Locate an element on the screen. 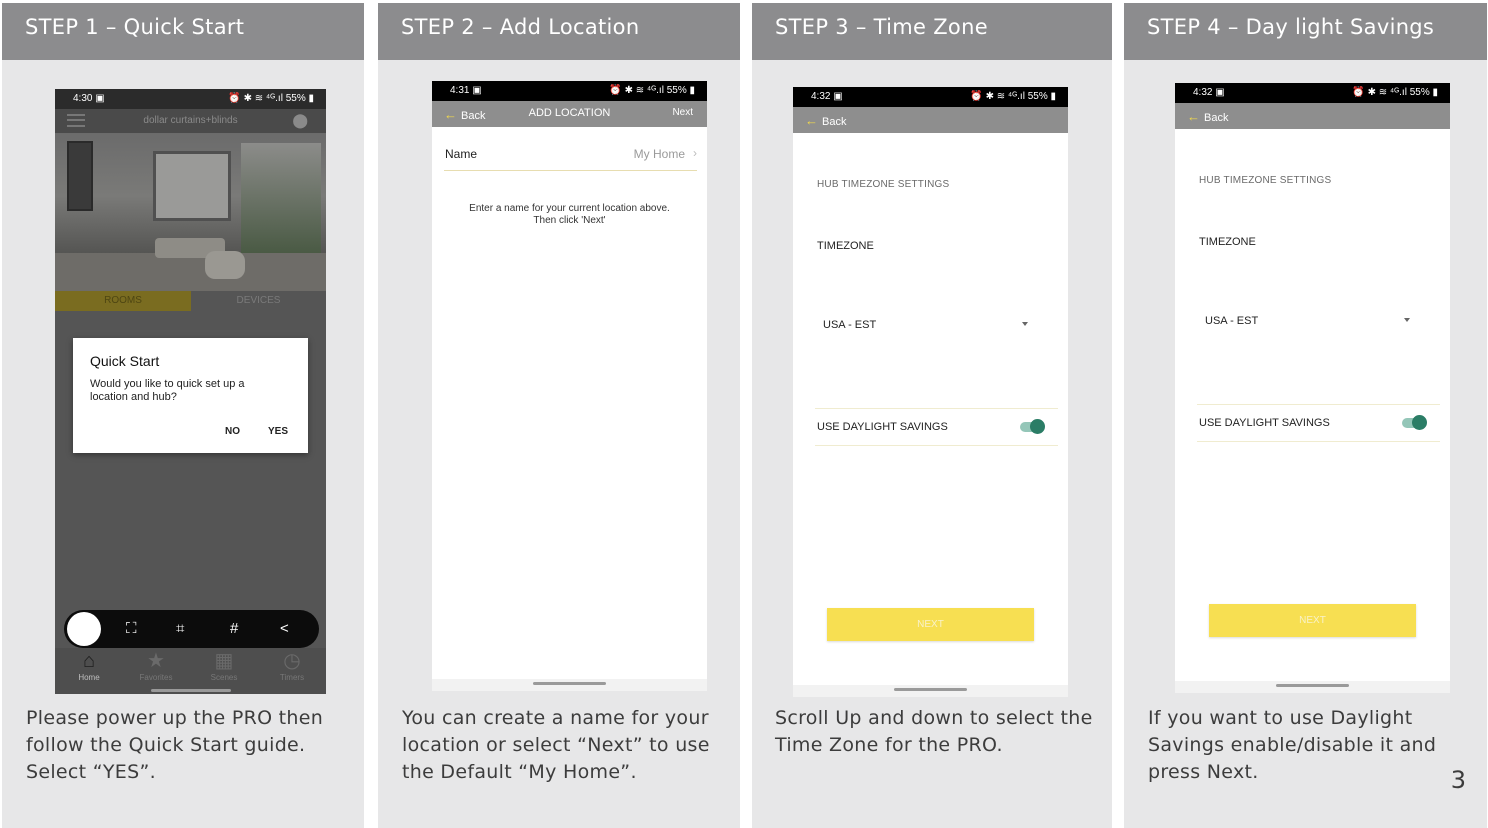 Image resolution: width=1488 pixels, height=828 pixels. screen-title: ADD LOCATION is located at coordinates (569, 113).